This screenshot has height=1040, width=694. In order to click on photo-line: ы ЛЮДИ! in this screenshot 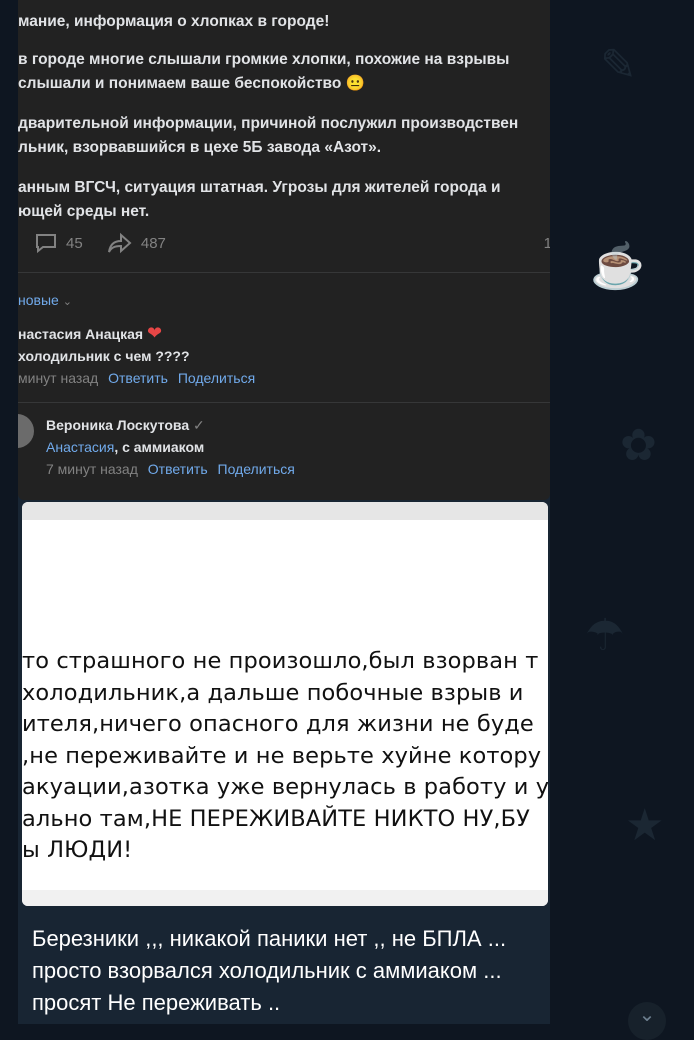, I will do `click(77, 850)`.